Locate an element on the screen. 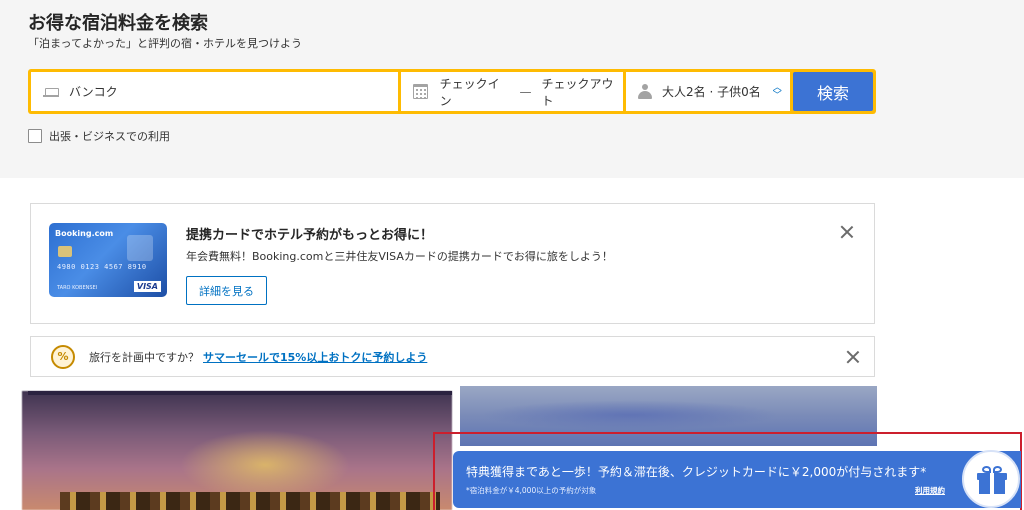 The height and width of the screenshot is (510, 1024). search-bar: バンコク チェックイン — チェックアウト 大人2名 · 子供0名 ︿ ﹀ 検索 is located at coordinates (452, 91).